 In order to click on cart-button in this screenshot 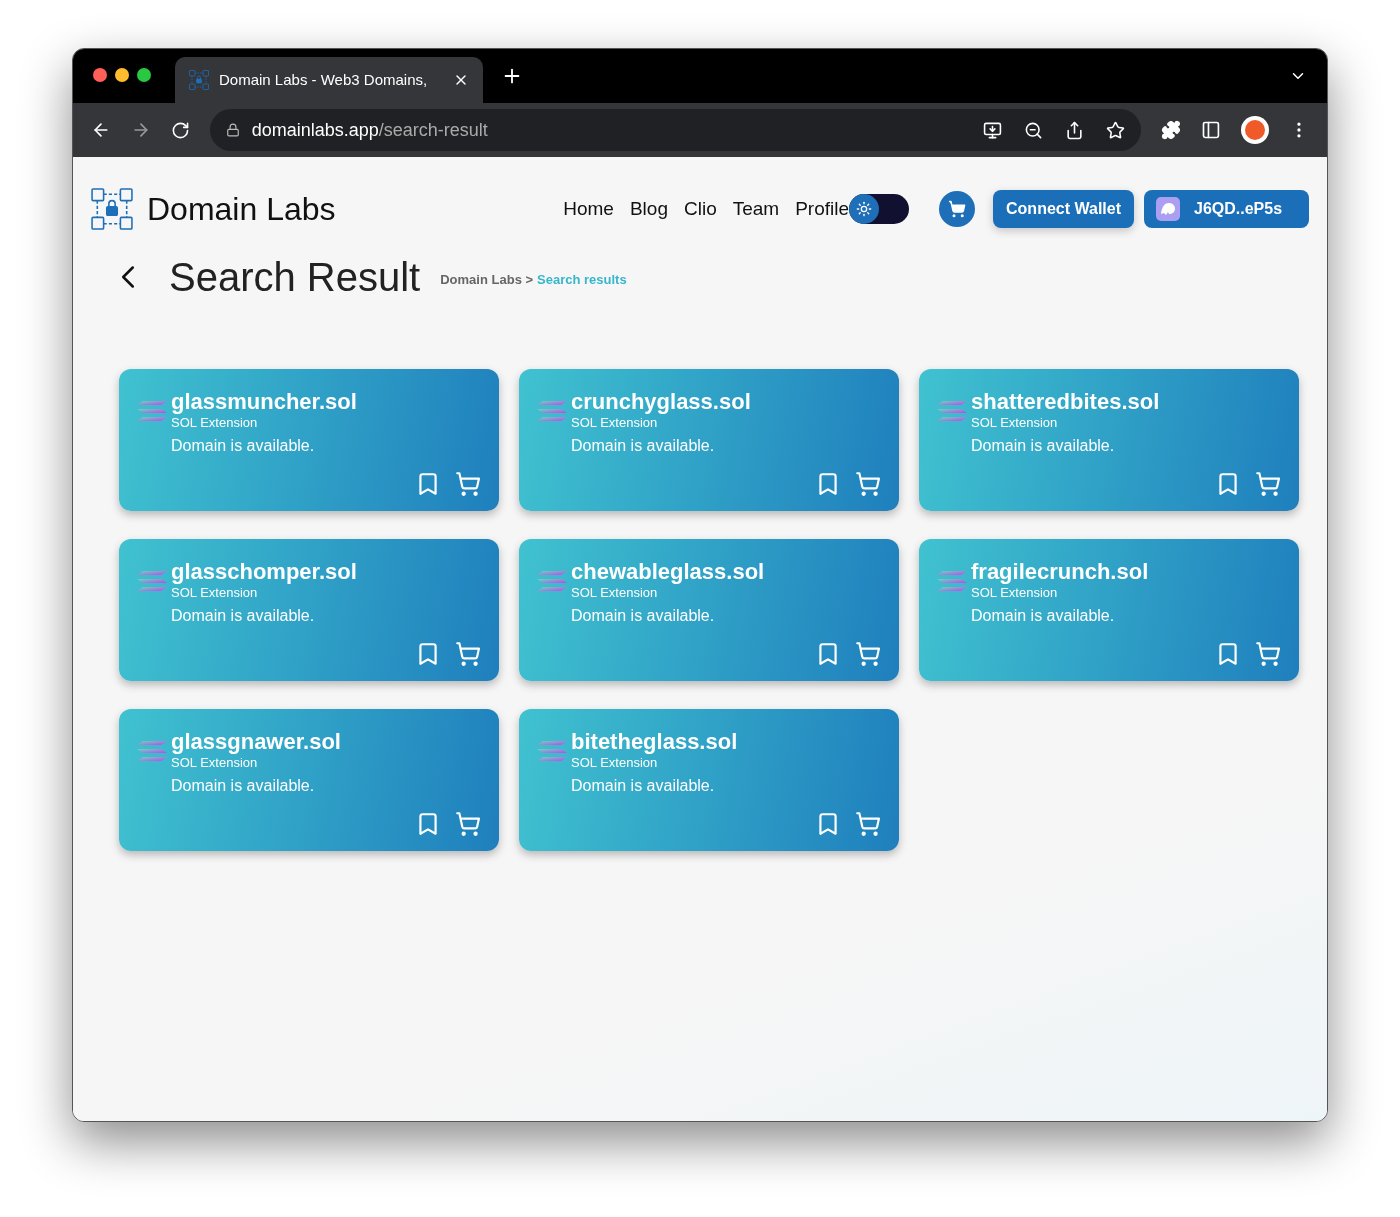, I will do `click(957, 209)`.